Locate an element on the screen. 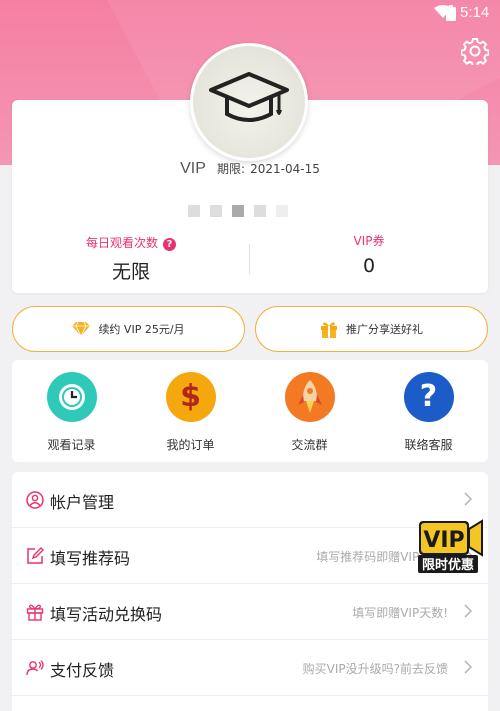 The width and height of the screenshot is (500, 711). promote-share-label: 推广分享送好礼 is located at coordinates (384, 329).